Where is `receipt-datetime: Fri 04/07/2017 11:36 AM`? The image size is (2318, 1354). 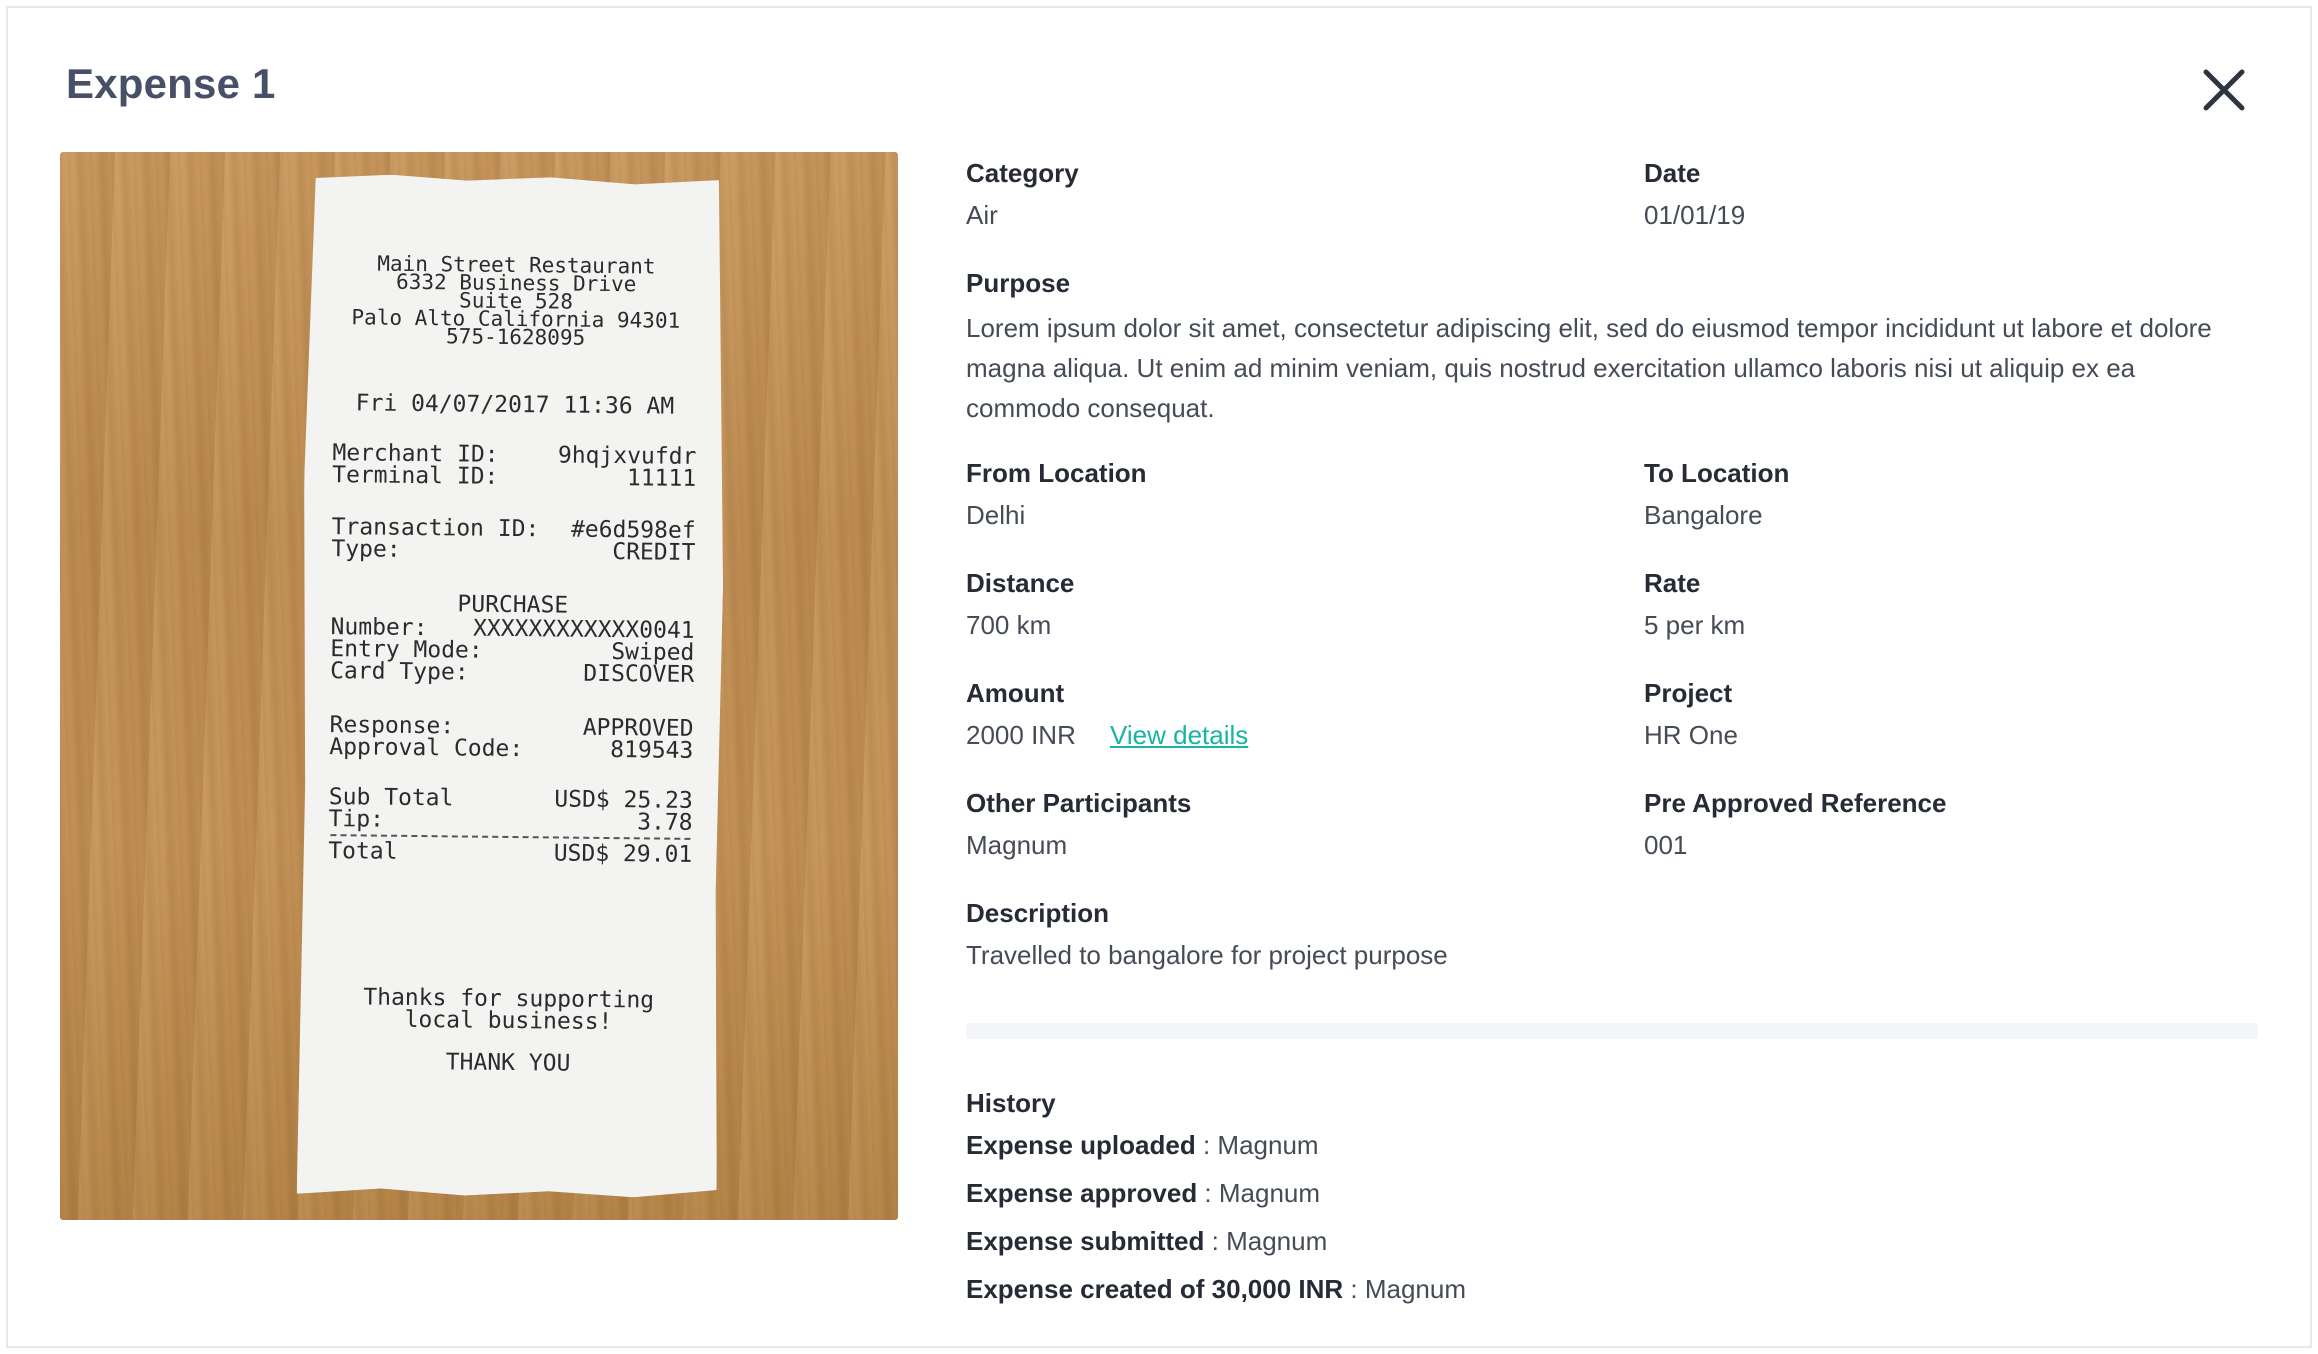
receipt-datetime: Fri 04/07/2017 11:36 AM is located at coordinates (515, 405).